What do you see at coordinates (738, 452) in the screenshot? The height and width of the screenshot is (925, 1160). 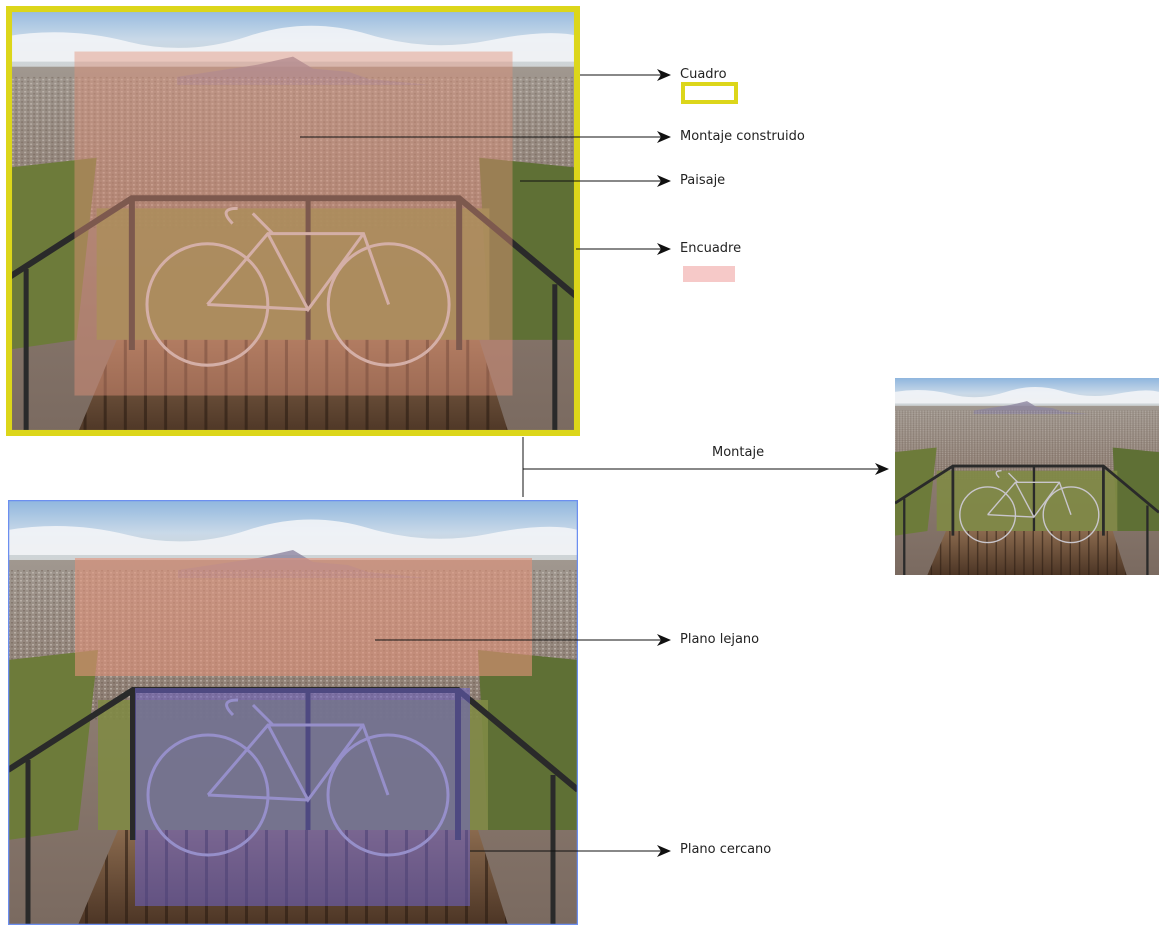 I see `label-montaje: Montaje` at bounding box center [738, 452].